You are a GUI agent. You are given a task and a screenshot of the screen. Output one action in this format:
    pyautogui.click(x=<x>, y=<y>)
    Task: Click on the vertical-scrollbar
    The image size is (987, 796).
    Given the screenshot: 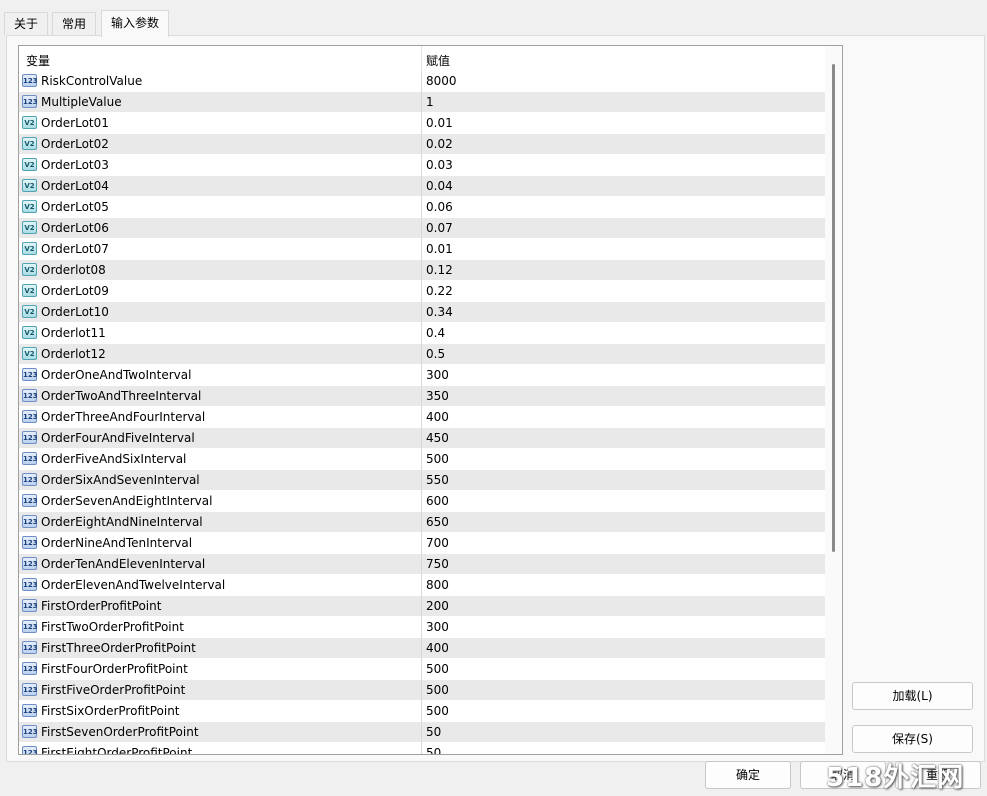 What is the action you would take?
    pyautogui.click(x=833, y=400)
    